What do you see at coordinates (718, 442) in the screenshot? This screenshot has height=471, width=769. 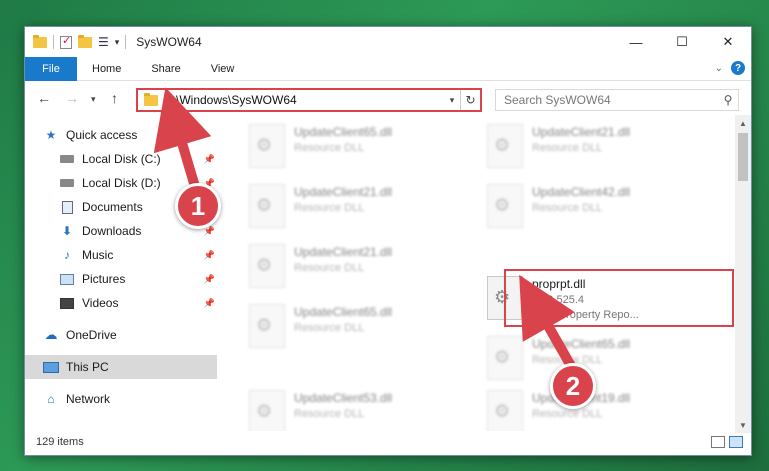 I see `details-view-icon` at bounding box center [718, 442].